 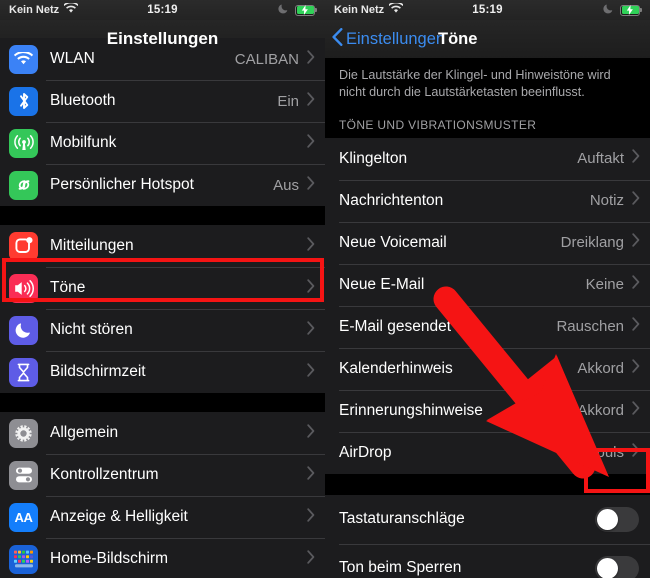 I want to click on sidebar-item-label: Bluetooth, so click(x=83, y=100).